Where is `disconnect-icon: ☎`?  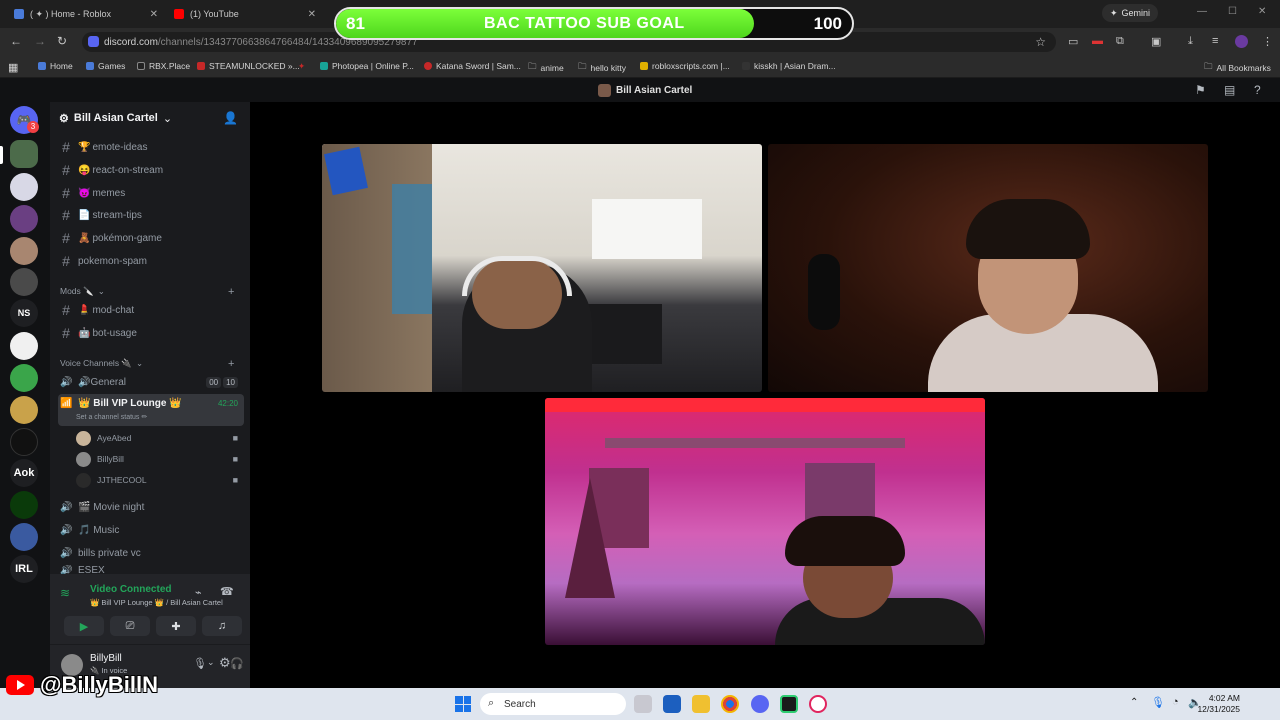
disconnect-icon: ☎ is located at coordinates (227, 591).